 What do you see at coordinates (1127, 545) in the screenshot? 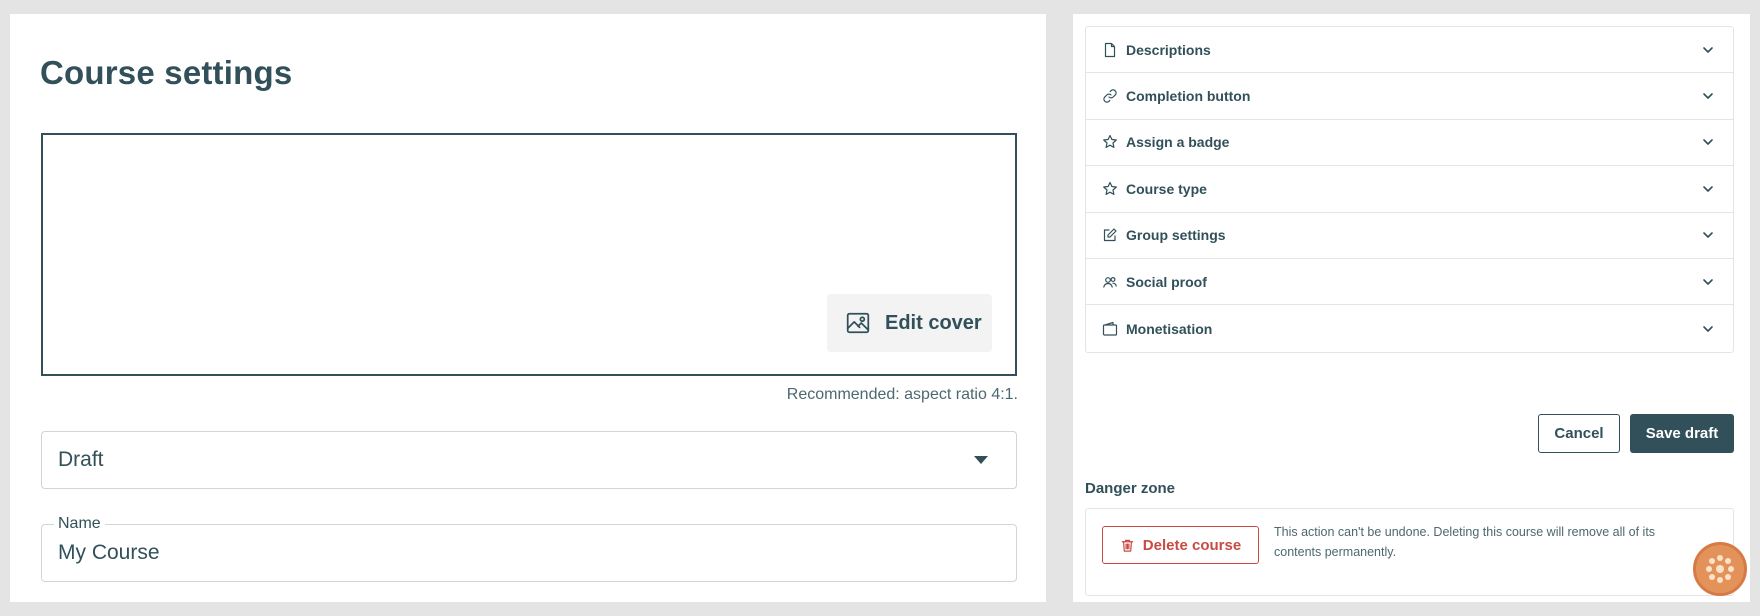
I see `trash-icon` at bounding box center [1127, 545].